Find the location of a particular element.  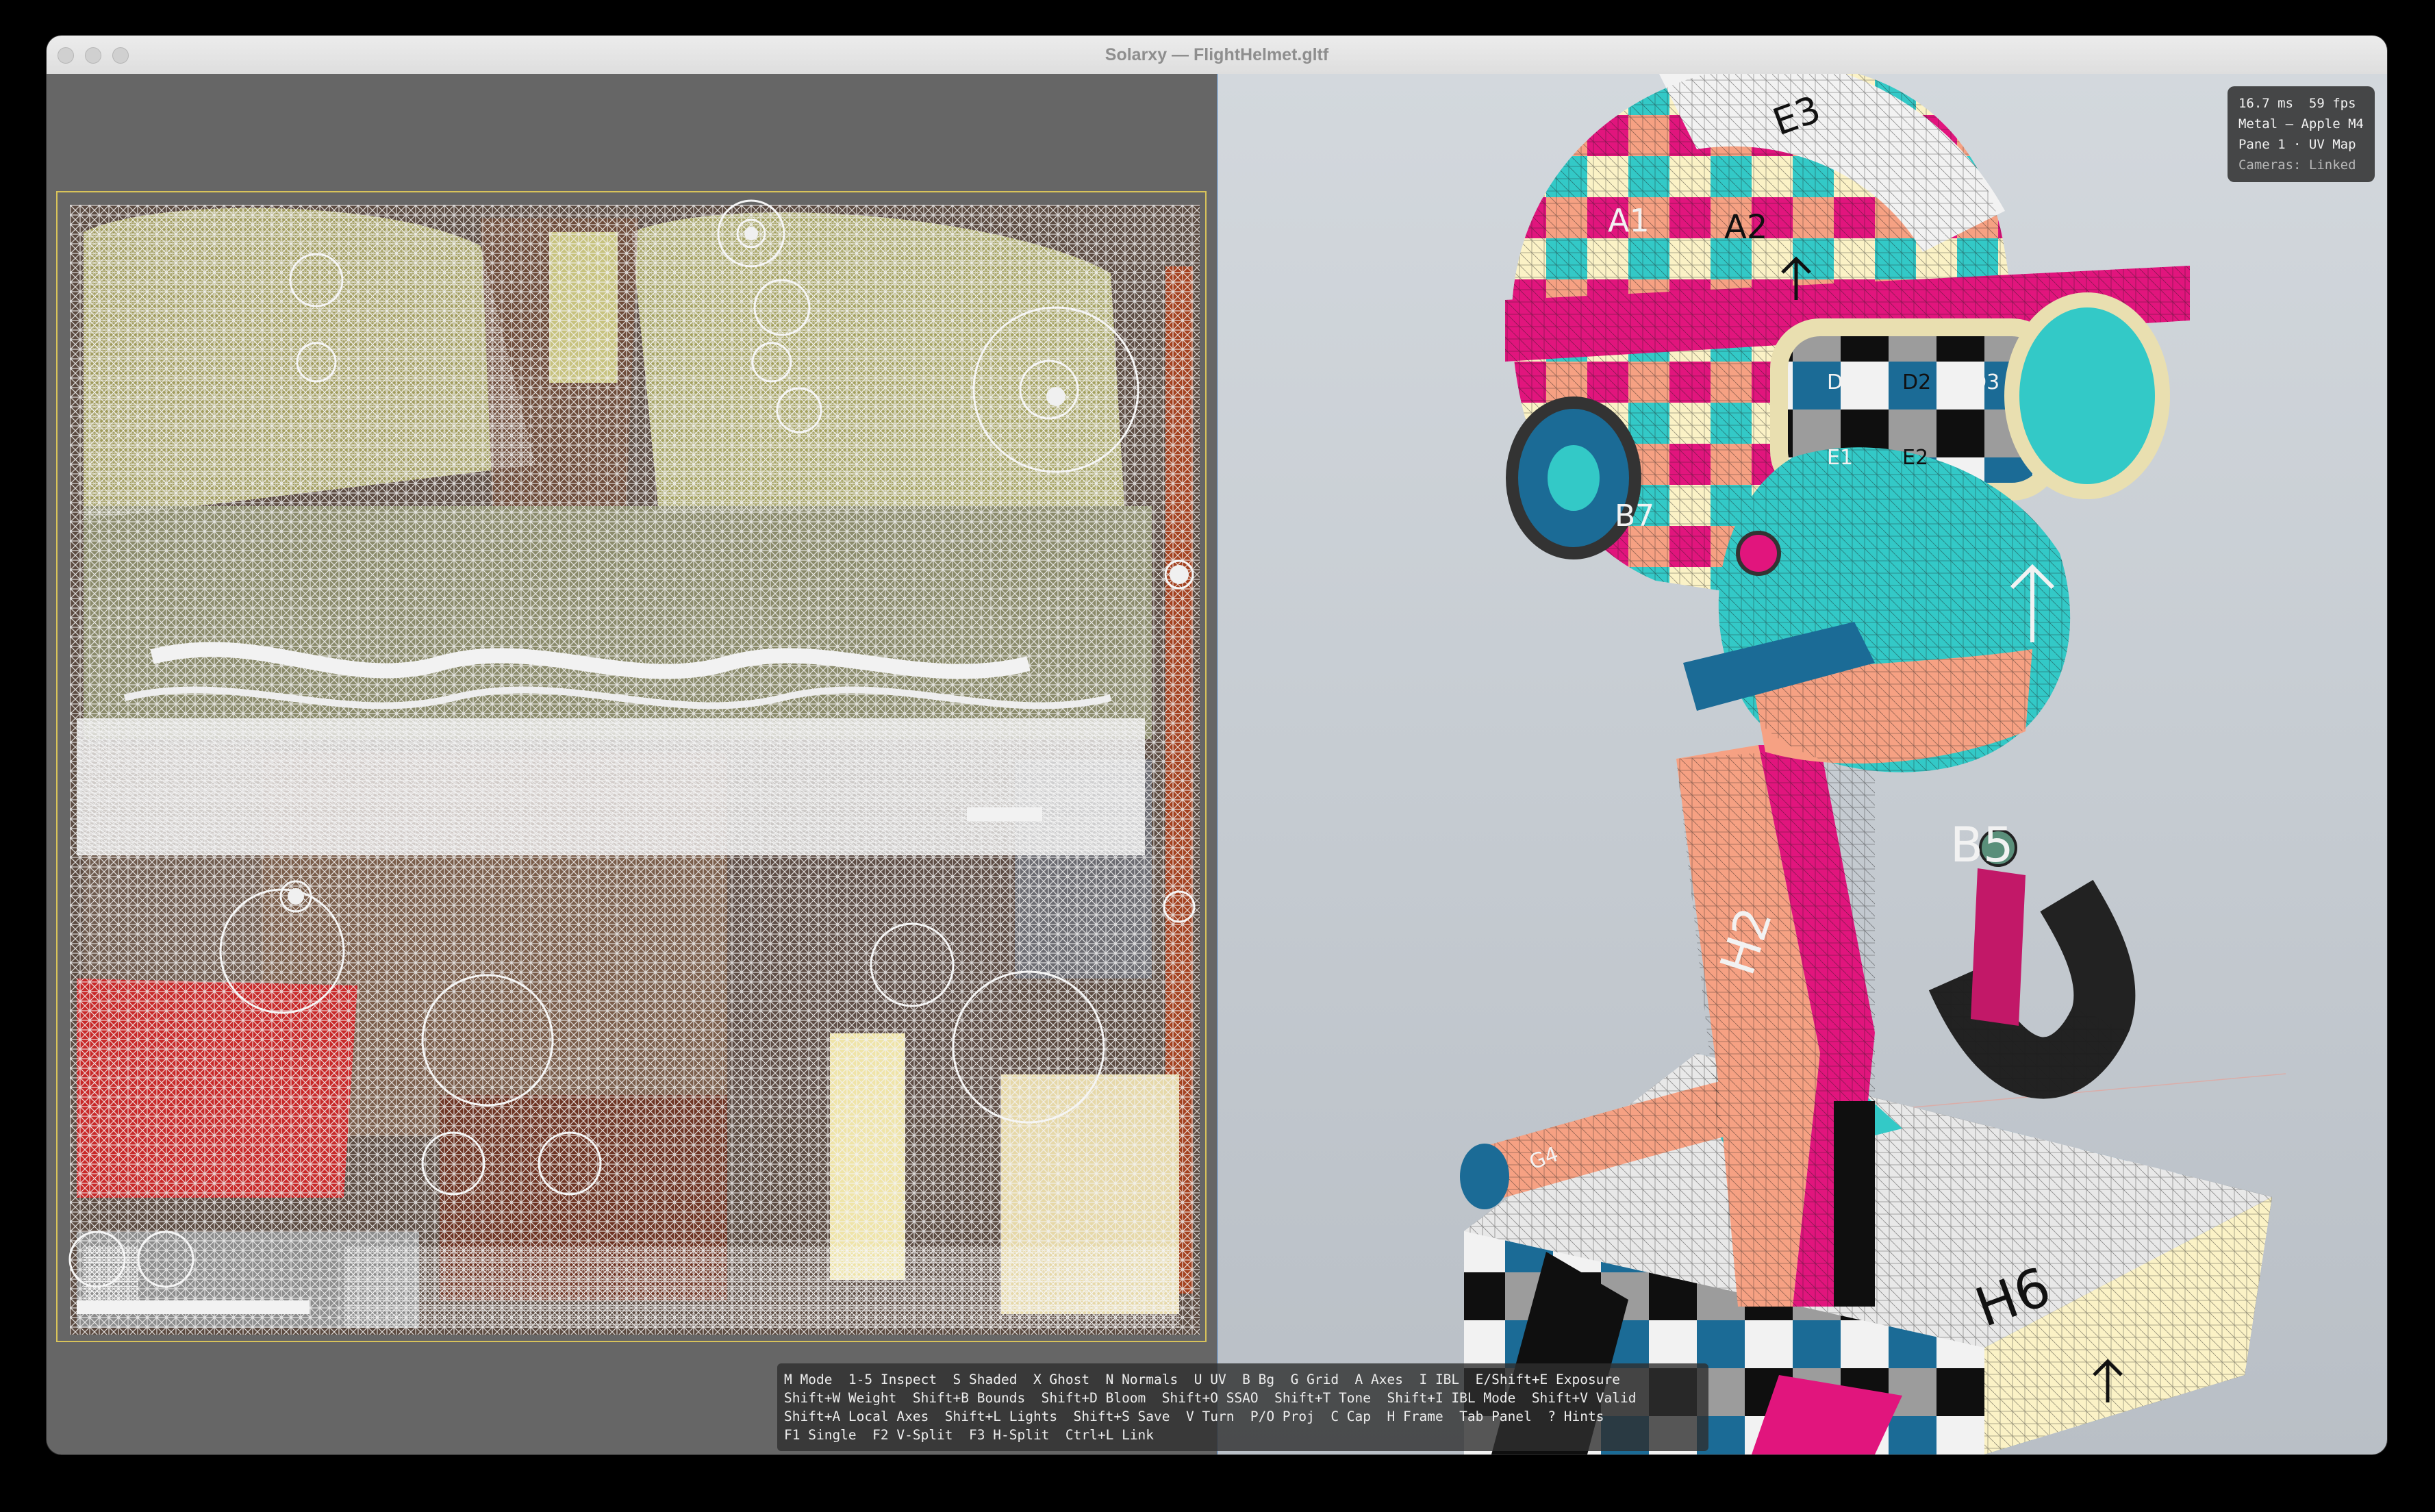

window-title: Solarxy — FlightHelmet.gltf is located at coordinates (1217, 54).